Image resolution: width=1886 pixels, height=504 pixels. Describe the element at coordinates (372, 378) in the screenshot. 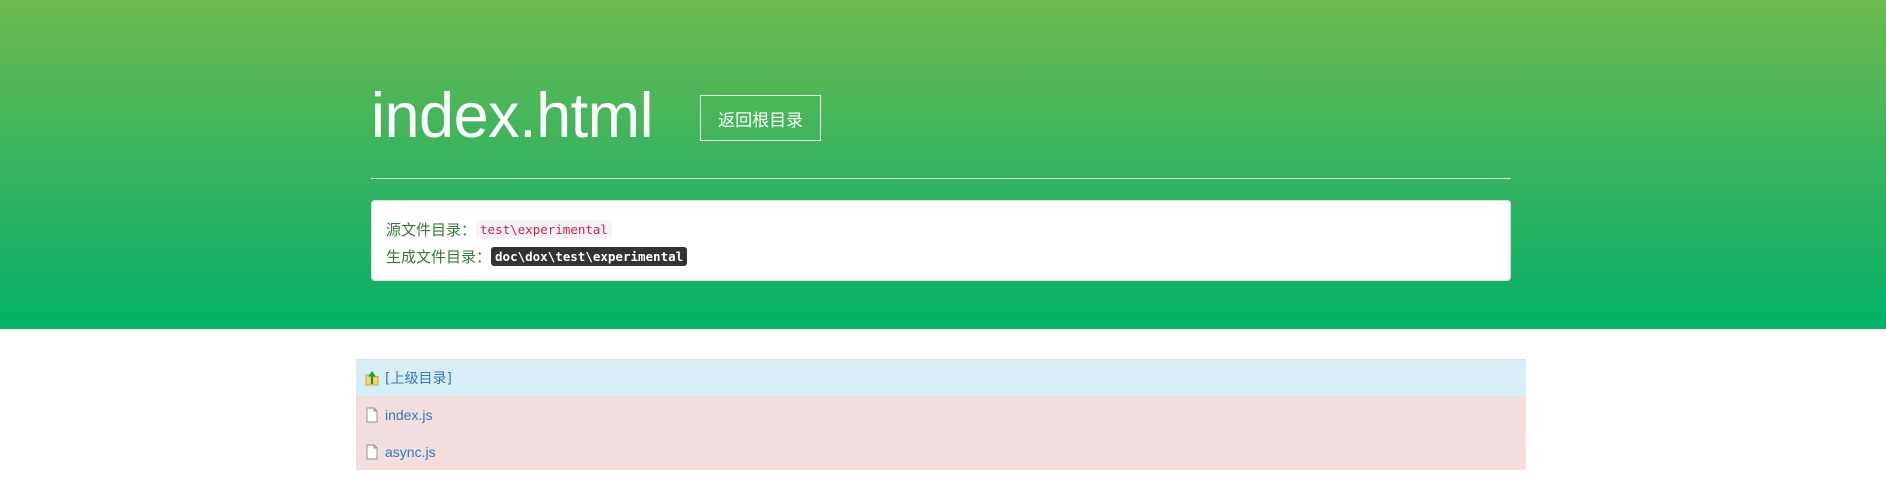

I see `folder-up-icon` at that location.